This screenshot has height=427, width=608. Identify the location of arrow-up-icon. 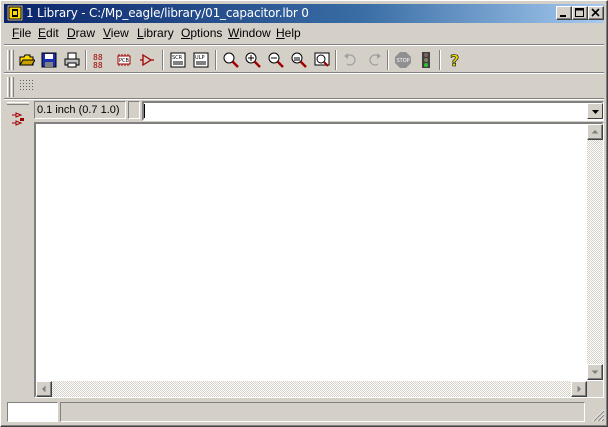
(595, 132).